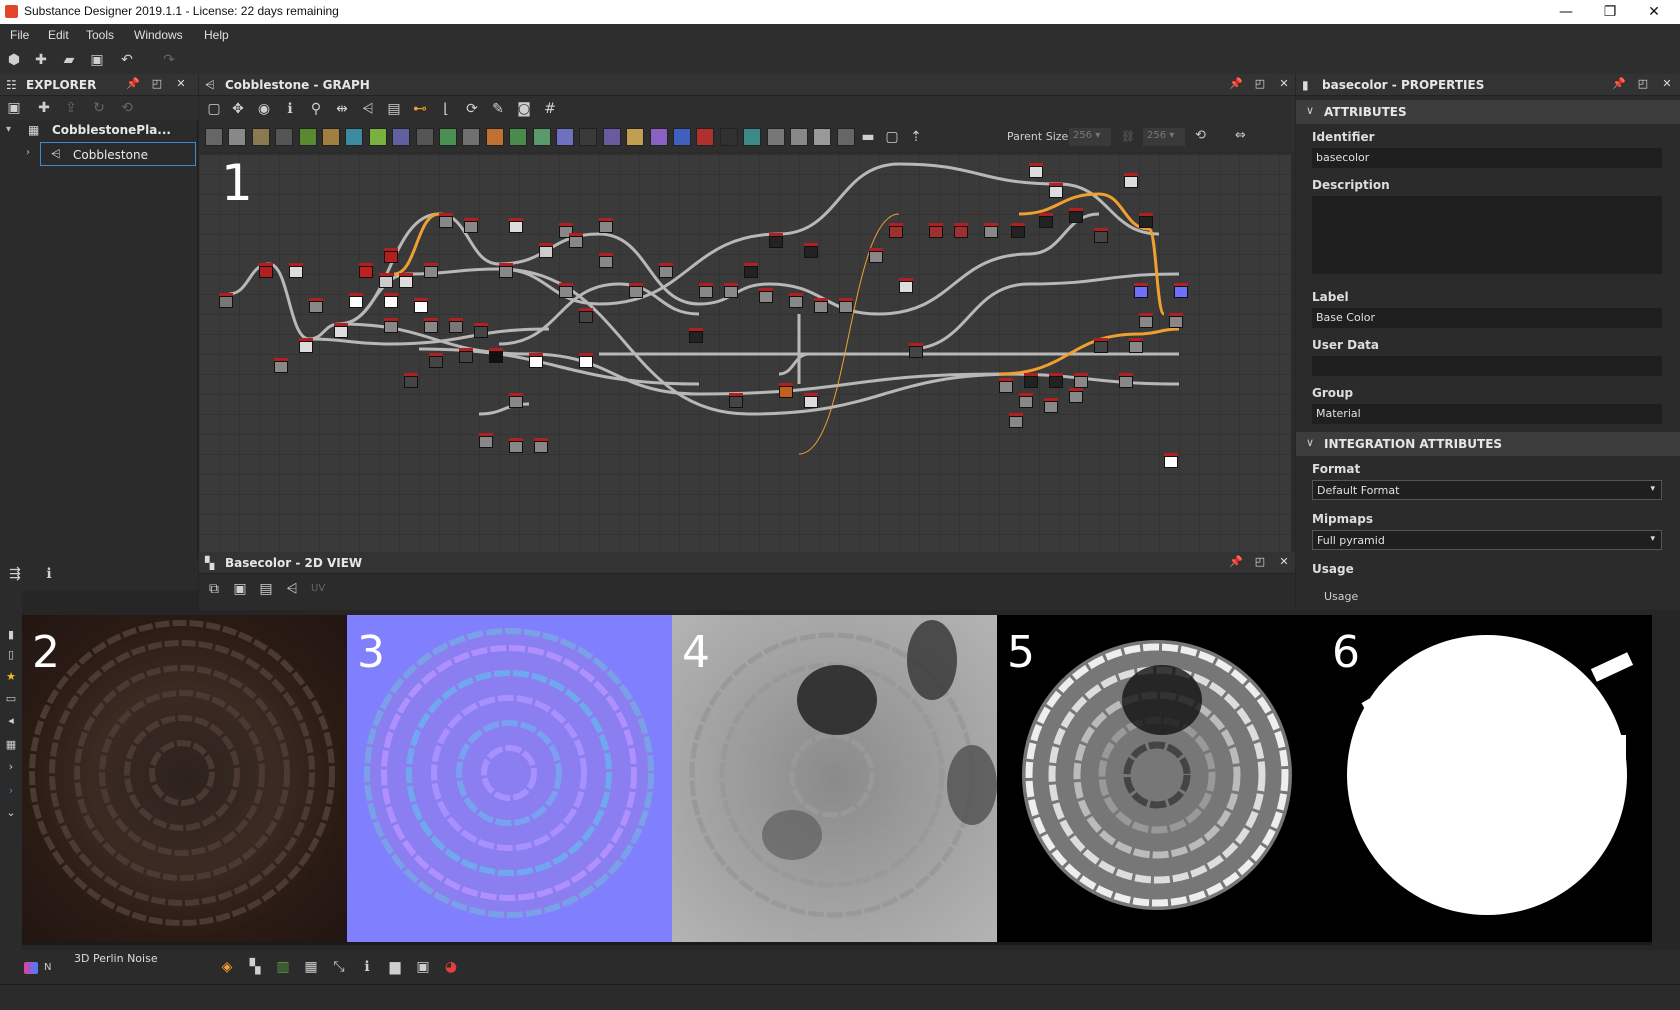 The height and width of the screenshot is (1010, 1680). Describe the element at coordinates (1487, 235) in the screenshot. I see `description-field` at that location.